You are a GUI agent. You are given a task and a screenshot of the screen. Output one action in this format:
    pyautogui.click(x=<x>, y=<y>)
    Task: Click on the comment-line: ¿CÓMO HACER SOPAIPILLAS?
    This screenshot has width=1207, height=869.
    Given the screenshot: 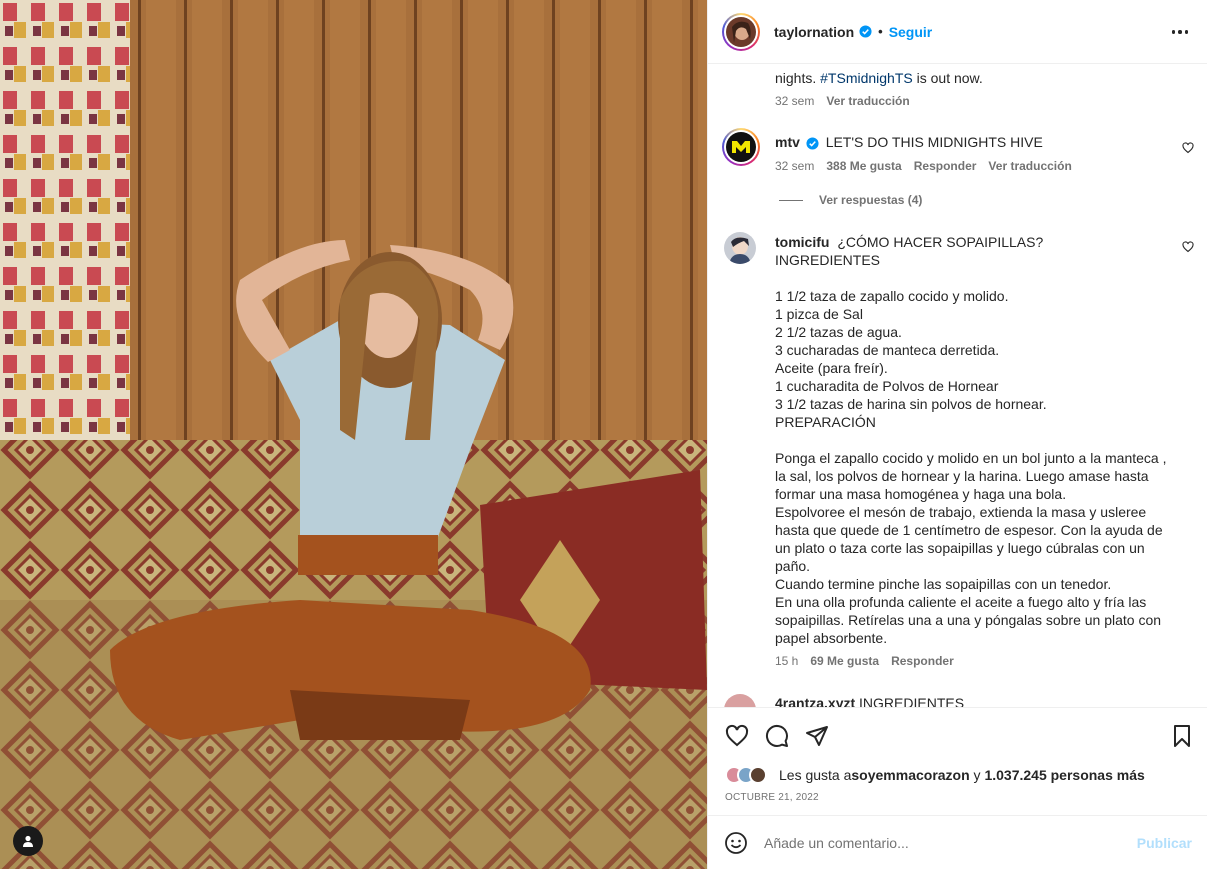 What is the action you would take?
    pyautogui.click(x=940, y=242)
    